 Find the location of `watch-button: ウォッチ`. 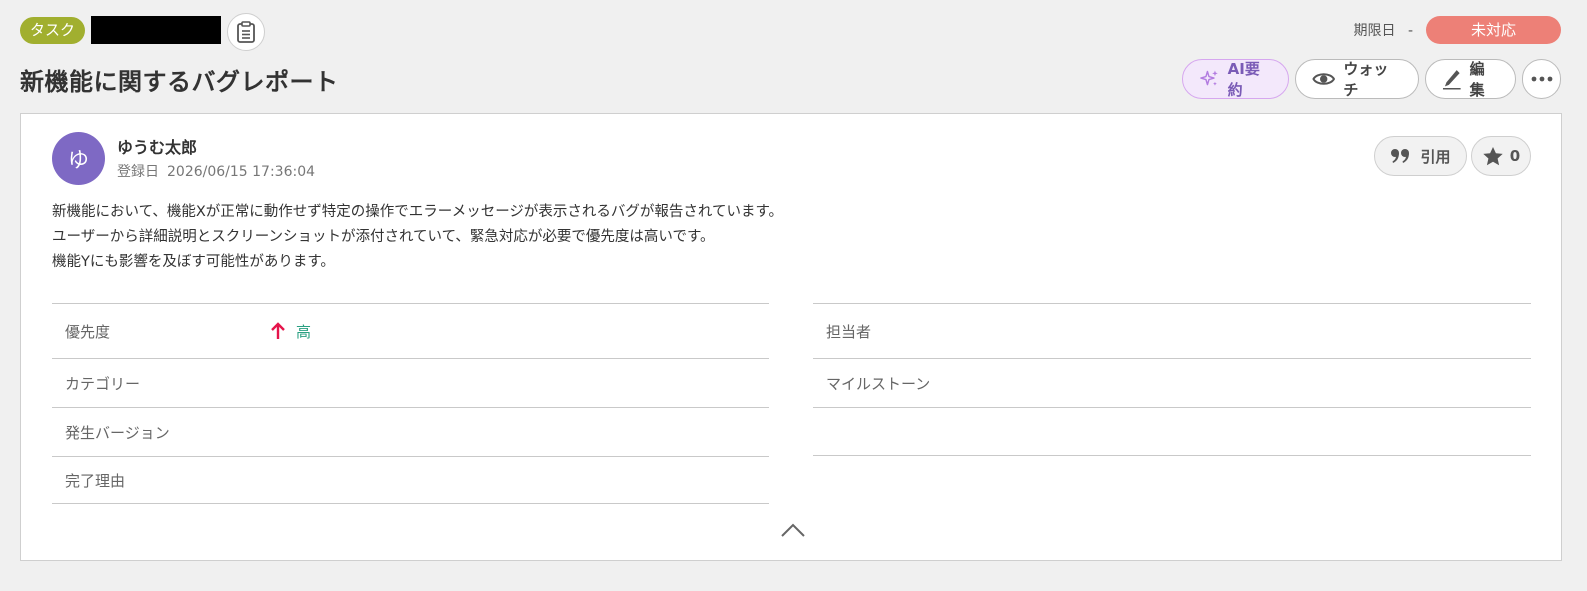

watch-button: ウォッチ is located at coordinates (1357, 79).